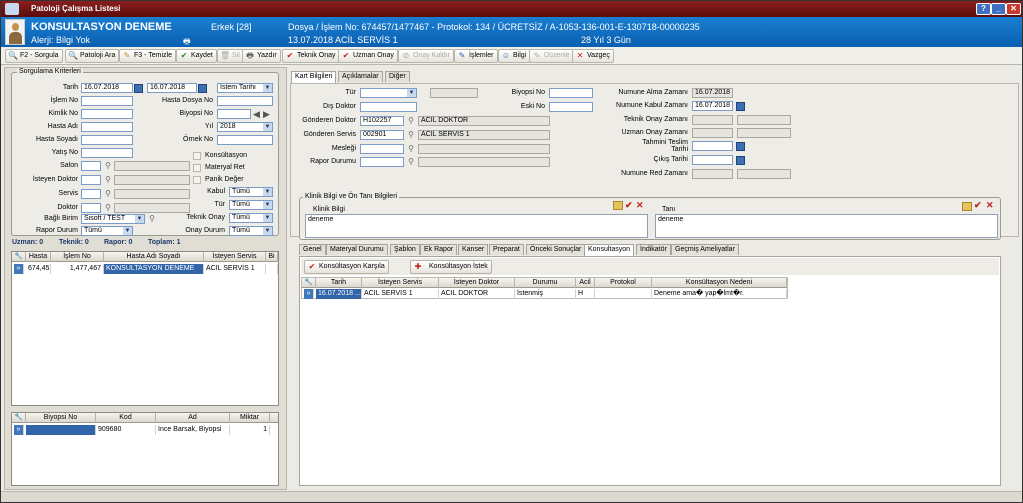 This screenshot has width=1023, height=503. Describe the element at coordinates (261, 56) in the screenshot. I see `print-button: 🖶 Yazdır` at that location.